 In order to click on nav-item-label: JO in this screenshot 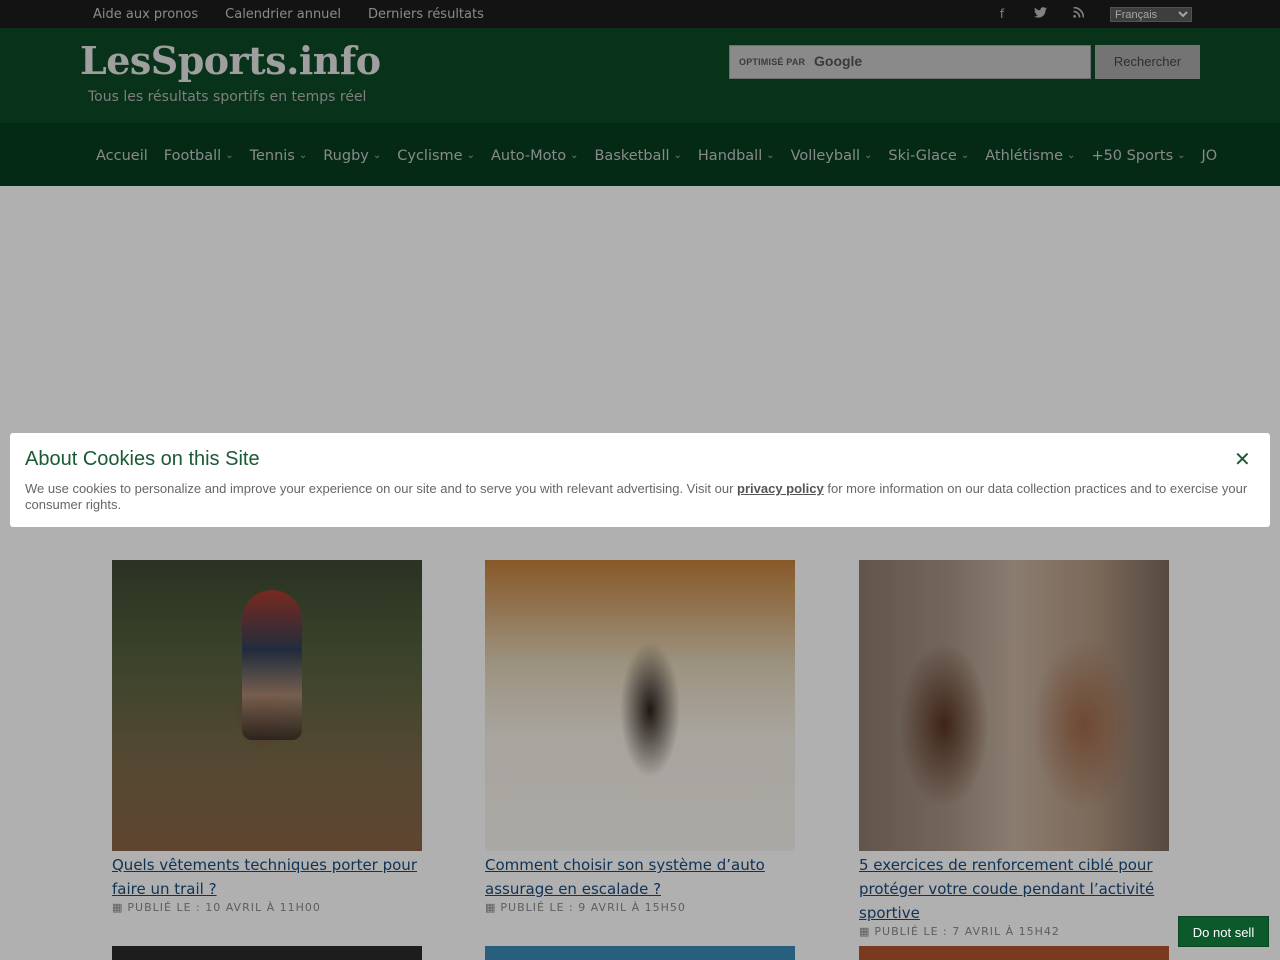, I will do `click(1209, 155)`.